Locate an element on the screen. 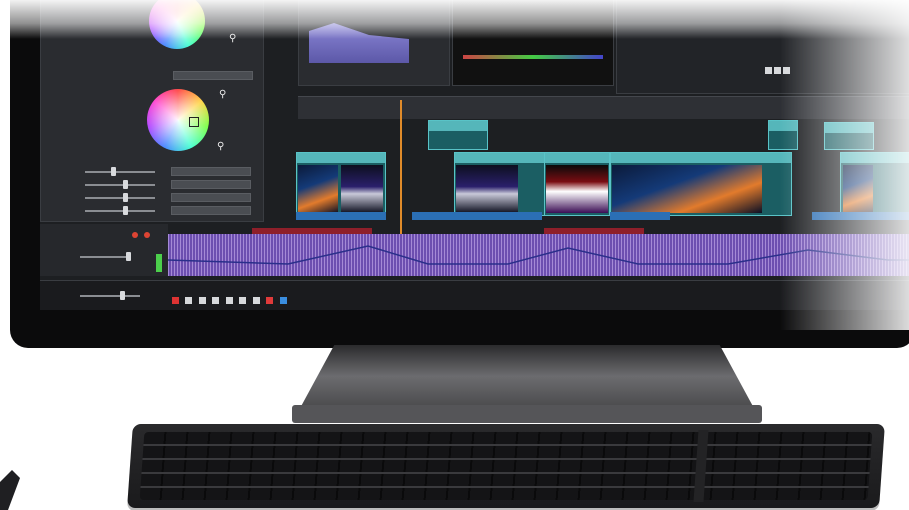 This screenshot has width=909, height=510. preset-field is located at coordinates (213, 75).